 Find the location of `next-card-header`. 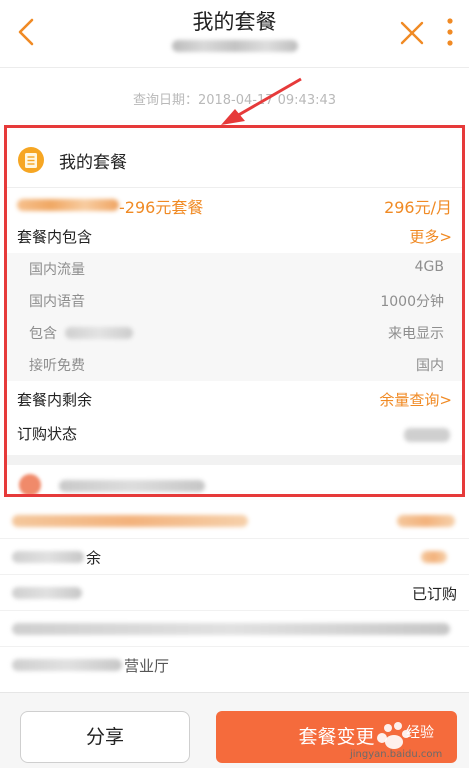

next-card-header is located at coordinates (234, 480).